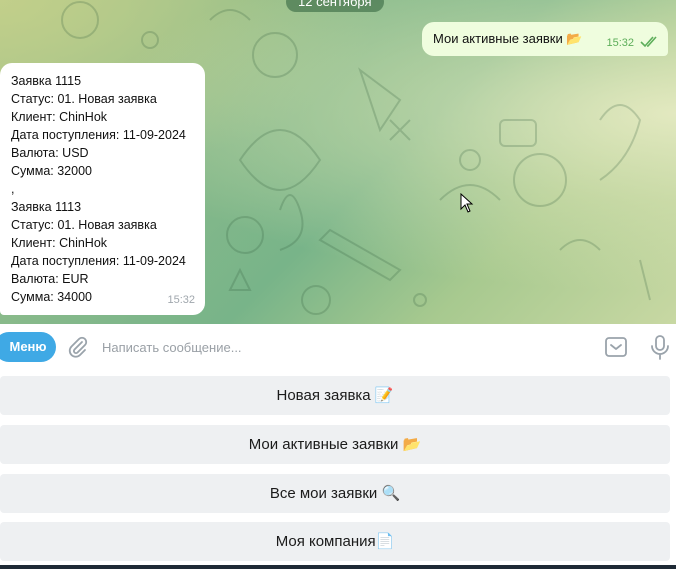 This screenshot has height=569, width=676. Describe the element at coordinates (338, 567) in the screenshot. I see `window-bottom-edge` at that location.